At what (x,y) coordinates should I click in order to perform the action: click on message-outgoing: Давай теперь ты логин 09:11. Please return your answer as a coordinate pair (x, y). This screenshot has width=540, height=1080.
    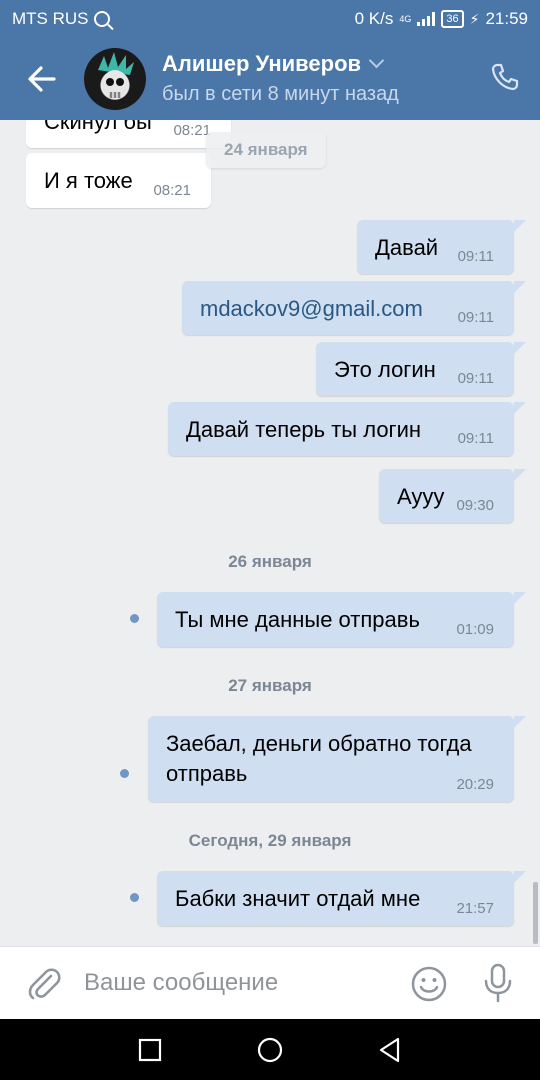
    Looking at the image, I should click on (347, 429).